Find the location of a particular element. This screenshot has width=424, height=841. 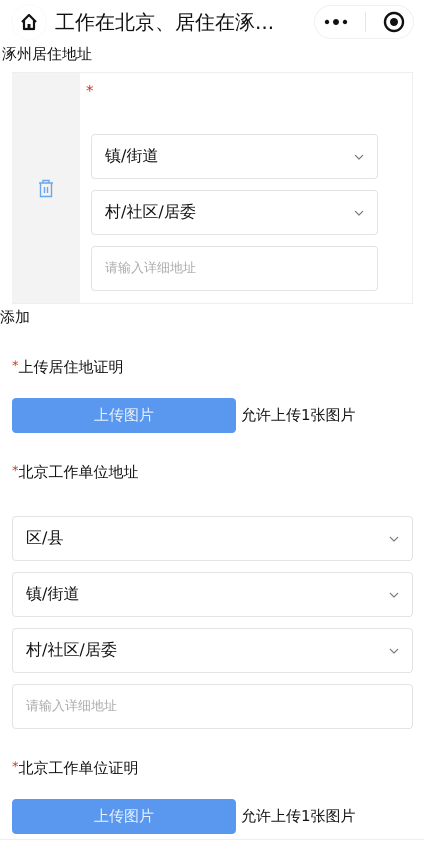

section-label: 涿州居住地址 is located at coordinates (47, 54).